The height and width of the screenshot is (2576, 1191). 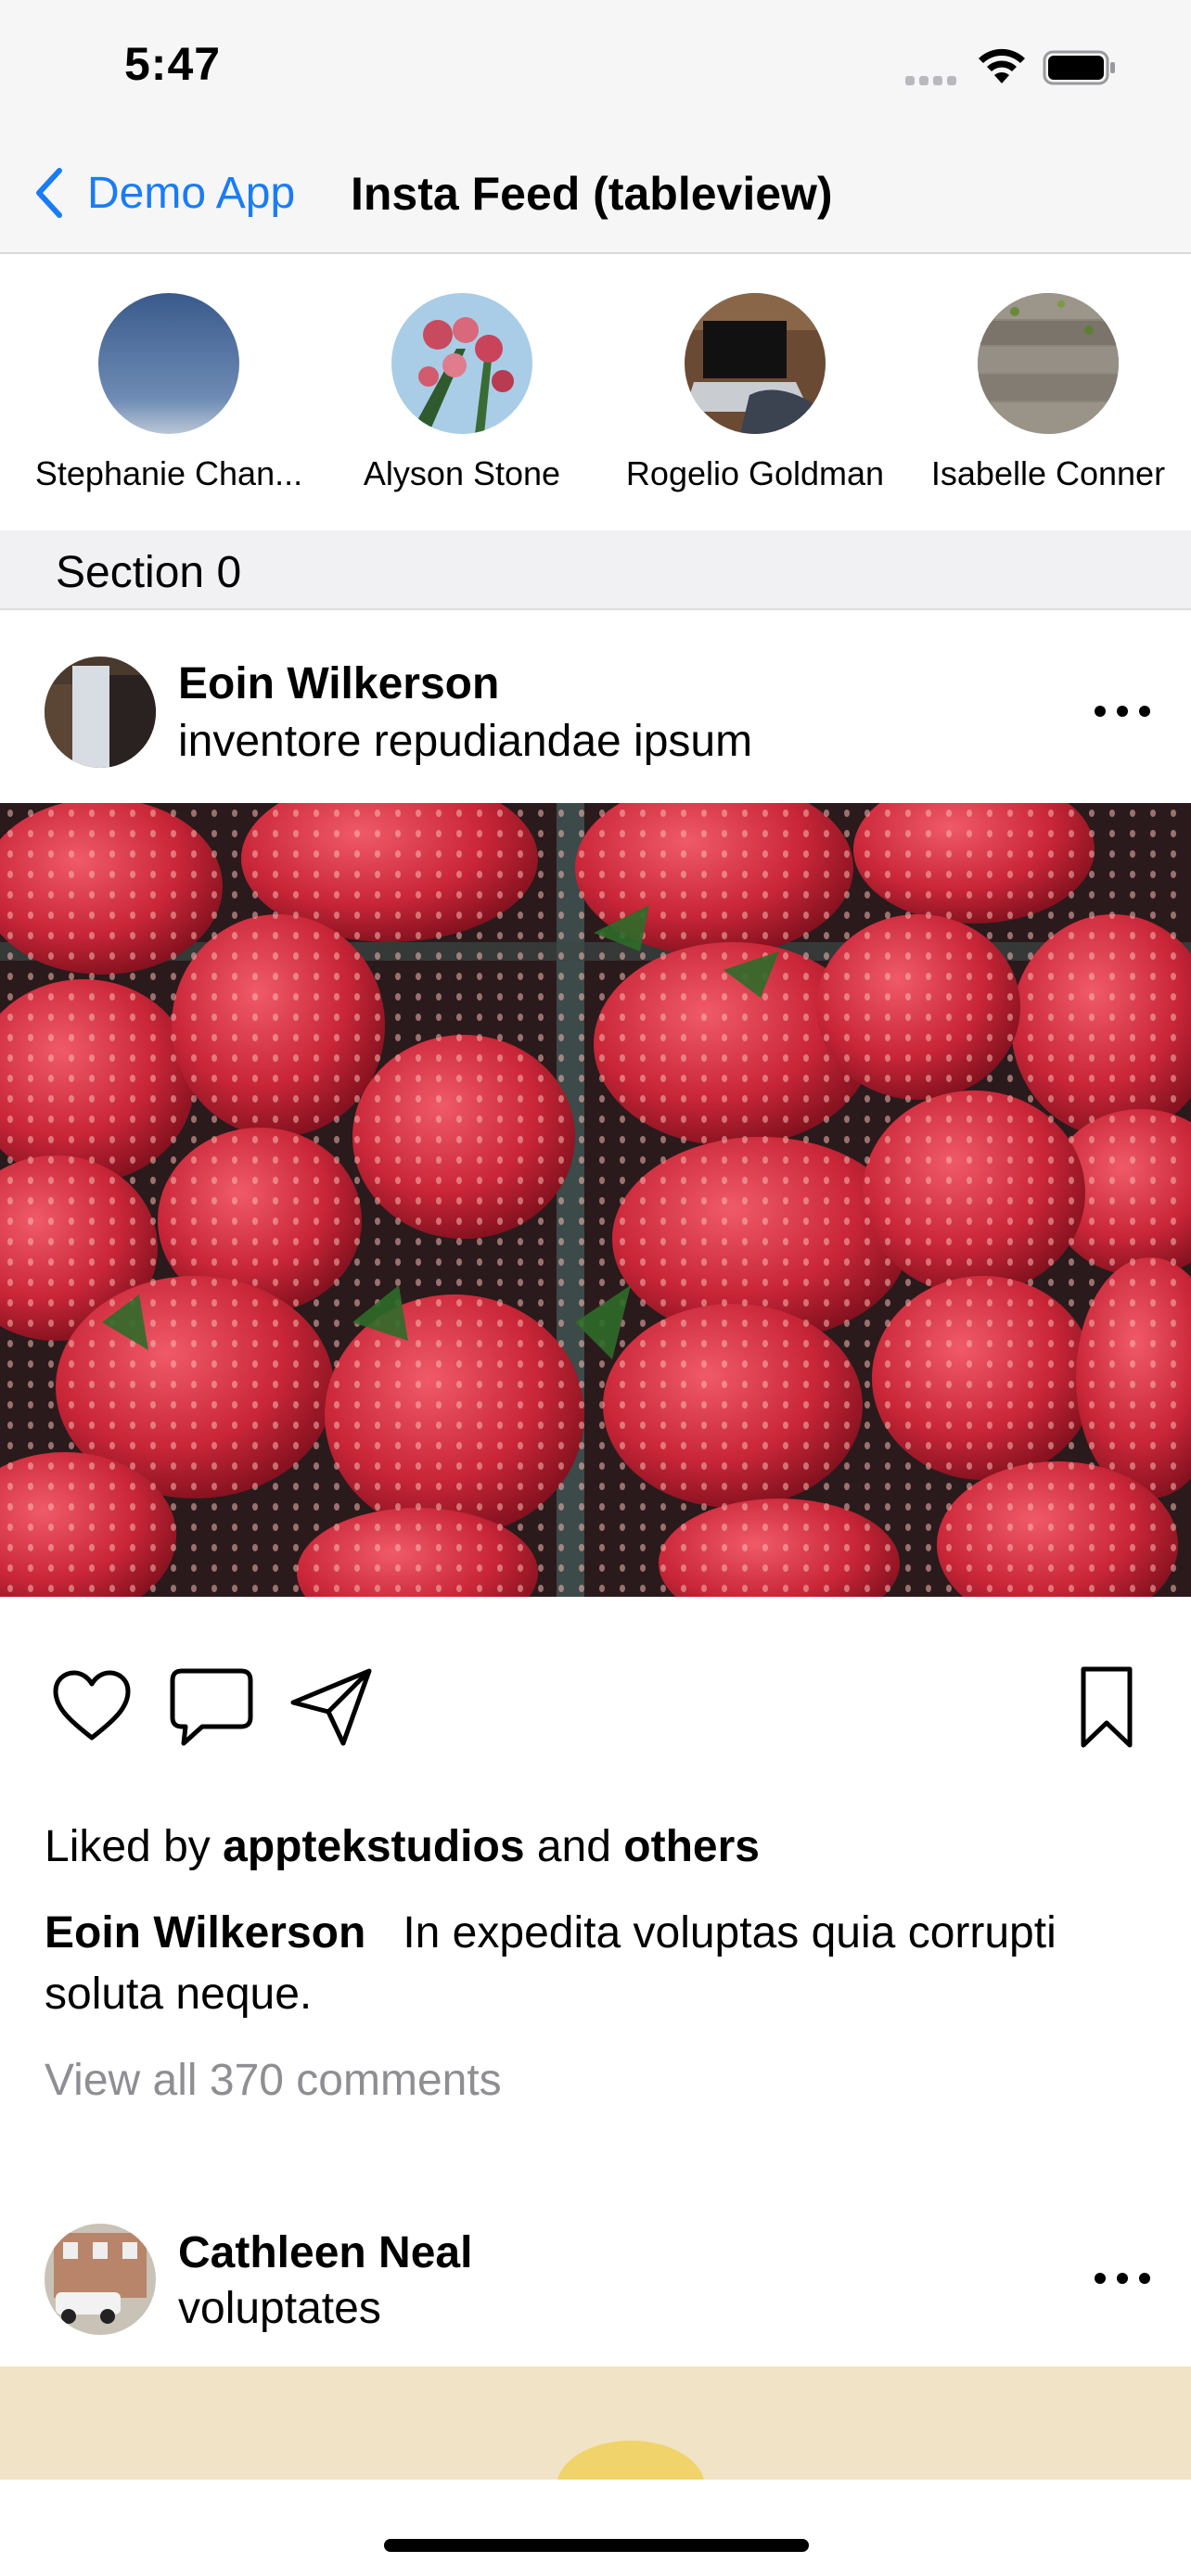 What do you see at coordinates (931, 80) in the screenshot?
I see `cellular-signal-icon` at bounding box center [931, 80].